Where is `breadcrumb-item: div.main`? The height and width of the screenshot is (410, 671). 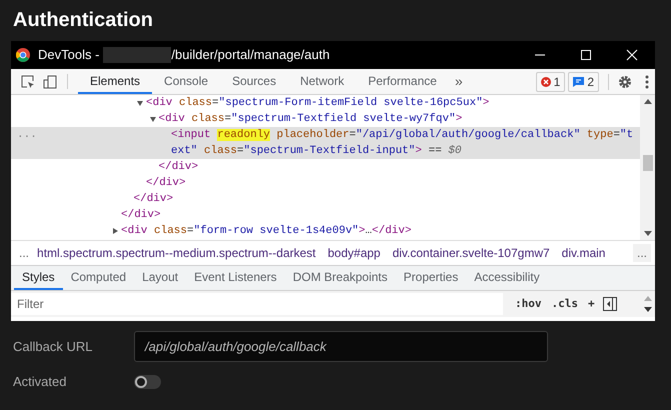
breadcrumb-item: div.main is located at coordinates (584, 253).